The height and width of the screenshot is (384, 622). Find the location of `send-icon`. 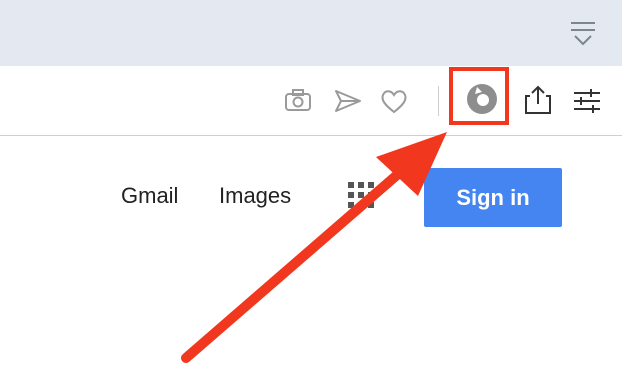

send-icon is located at coordinates (348, 101).